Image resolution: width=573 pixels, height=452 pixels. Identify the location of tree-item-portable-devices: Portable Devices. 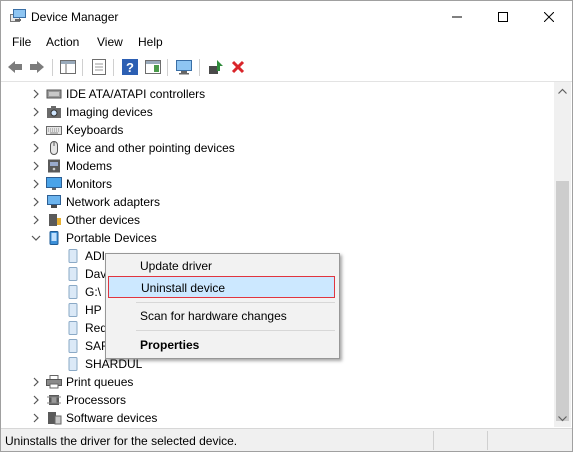
(277, 238).